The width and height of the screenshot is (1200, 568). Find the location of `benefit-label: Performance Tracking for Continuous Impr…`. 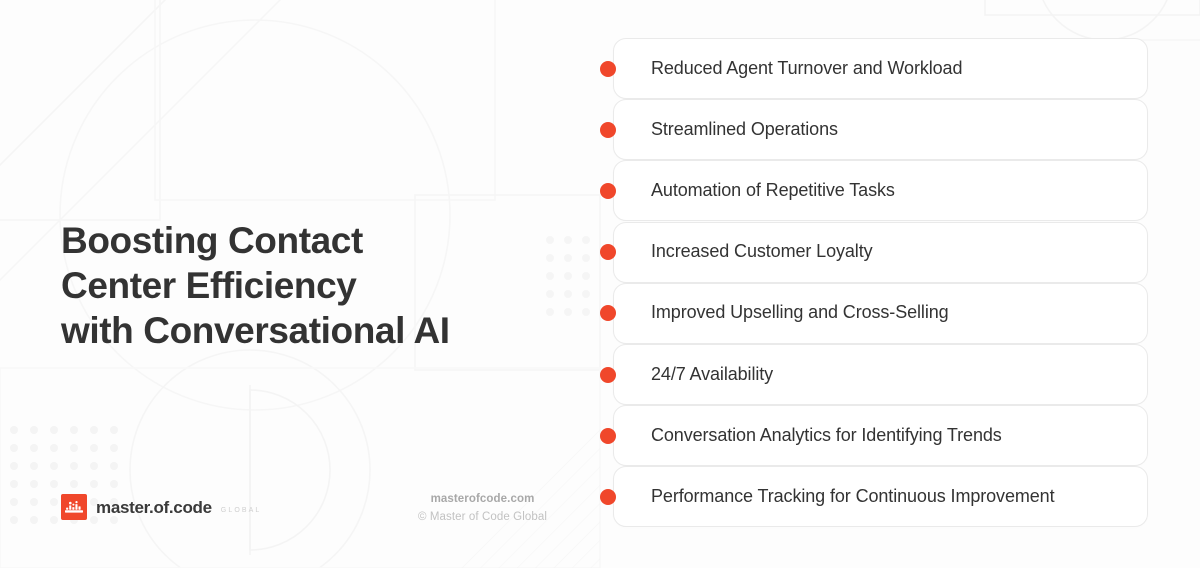

benefit-label: Performance Tracking for Continuous Impr… is located at coordinates (853, 496).